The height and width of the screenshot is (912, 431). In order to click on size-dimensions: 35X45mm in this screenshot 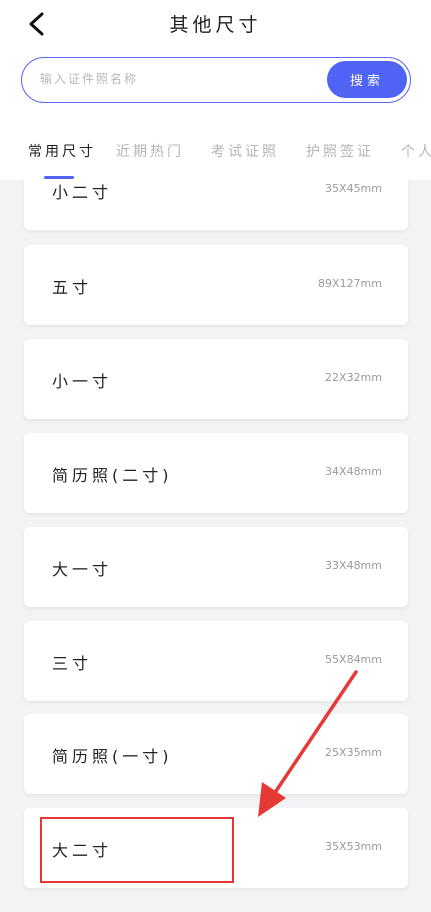, I will do `click(353, 188)`.